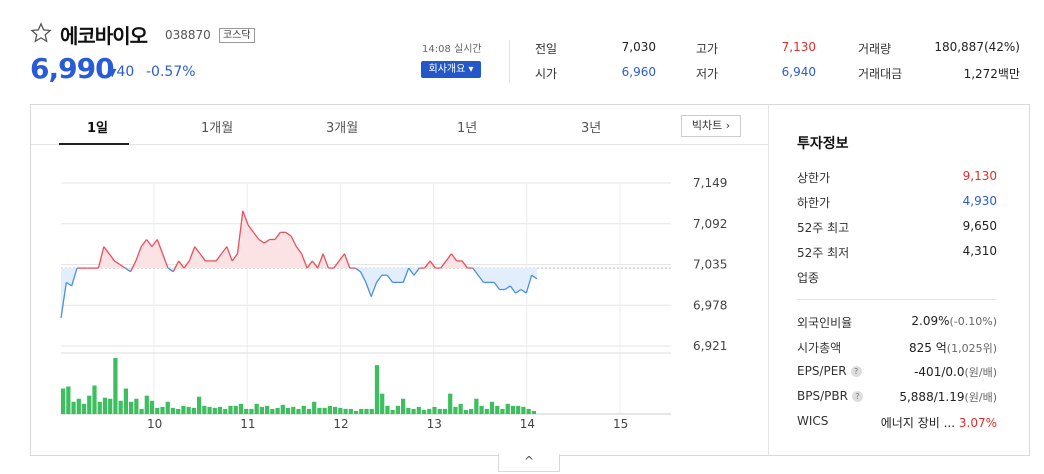 This screenshot has width=1044, height=474. Describe the element at coordinates (125, 72) in the screenshot. I see `change-value: 40` at that location.